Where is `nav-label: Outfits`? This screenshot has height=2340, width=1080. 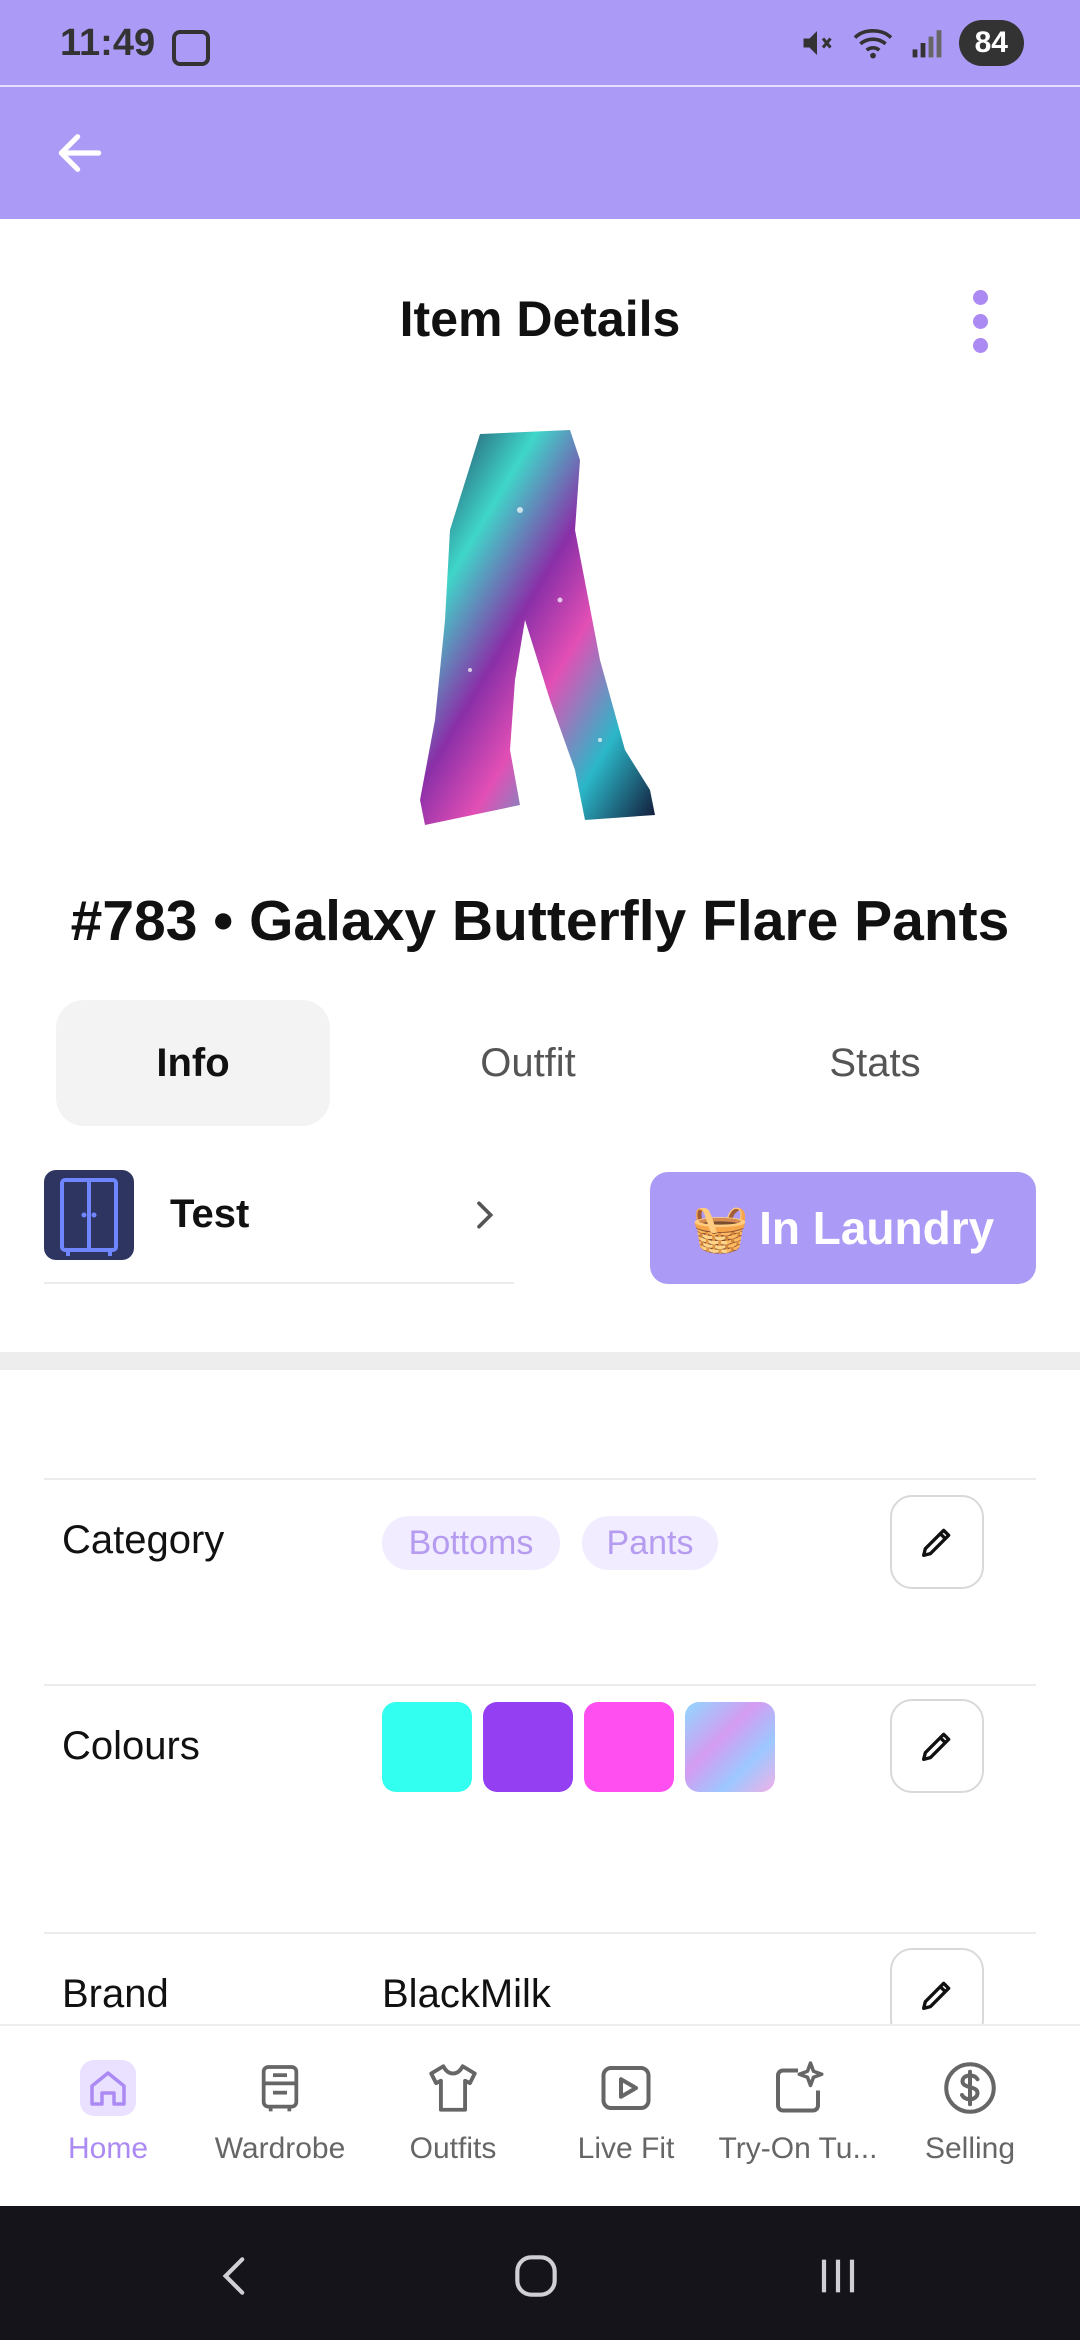
nav-label: Outfits is located at coordinates (453, 2148).